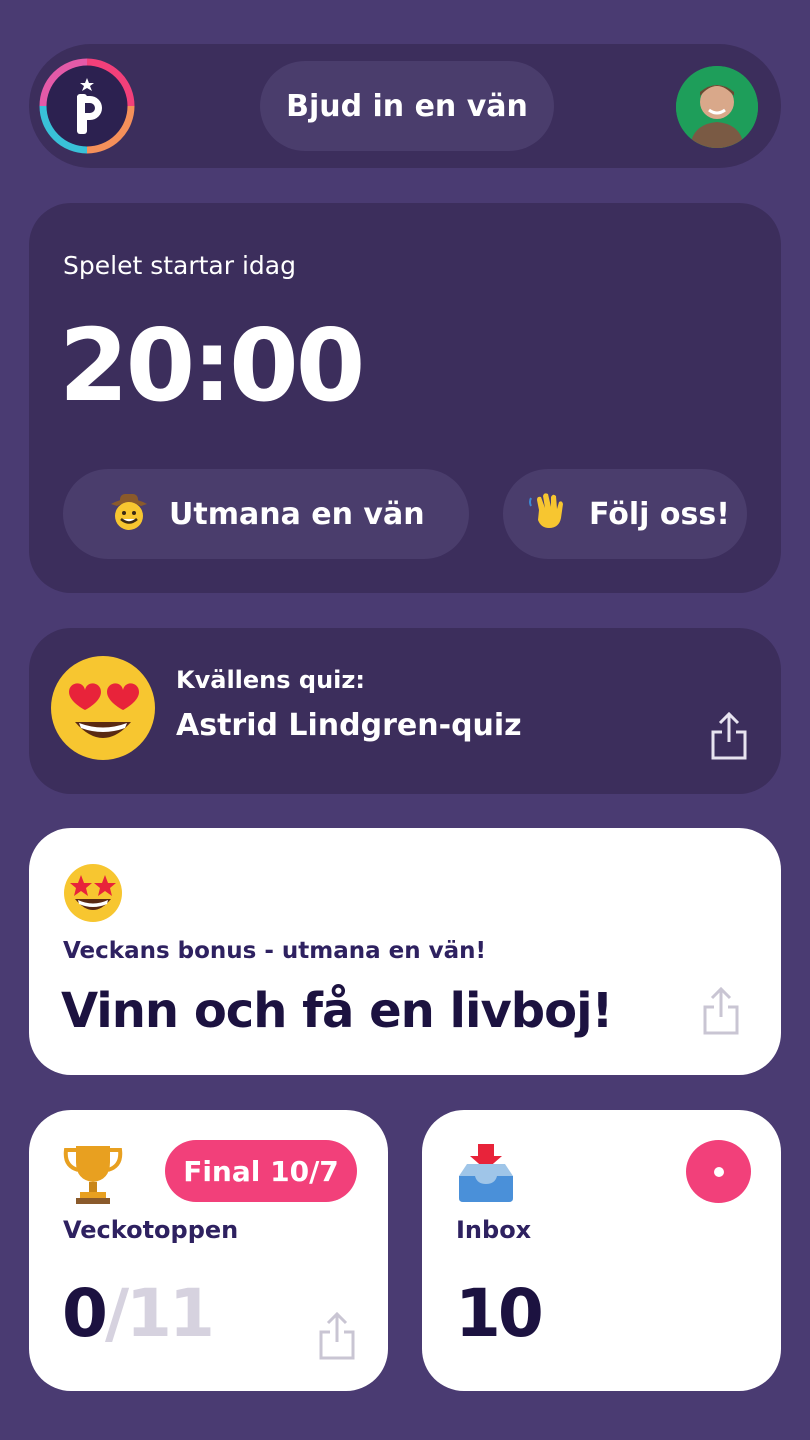 The width and height of the screenshot is (810, 1440). What do you see at coordinates (499, 1313) in the screenshot?
I see `inbox-count: 10` at bounding box center [499, 1313].